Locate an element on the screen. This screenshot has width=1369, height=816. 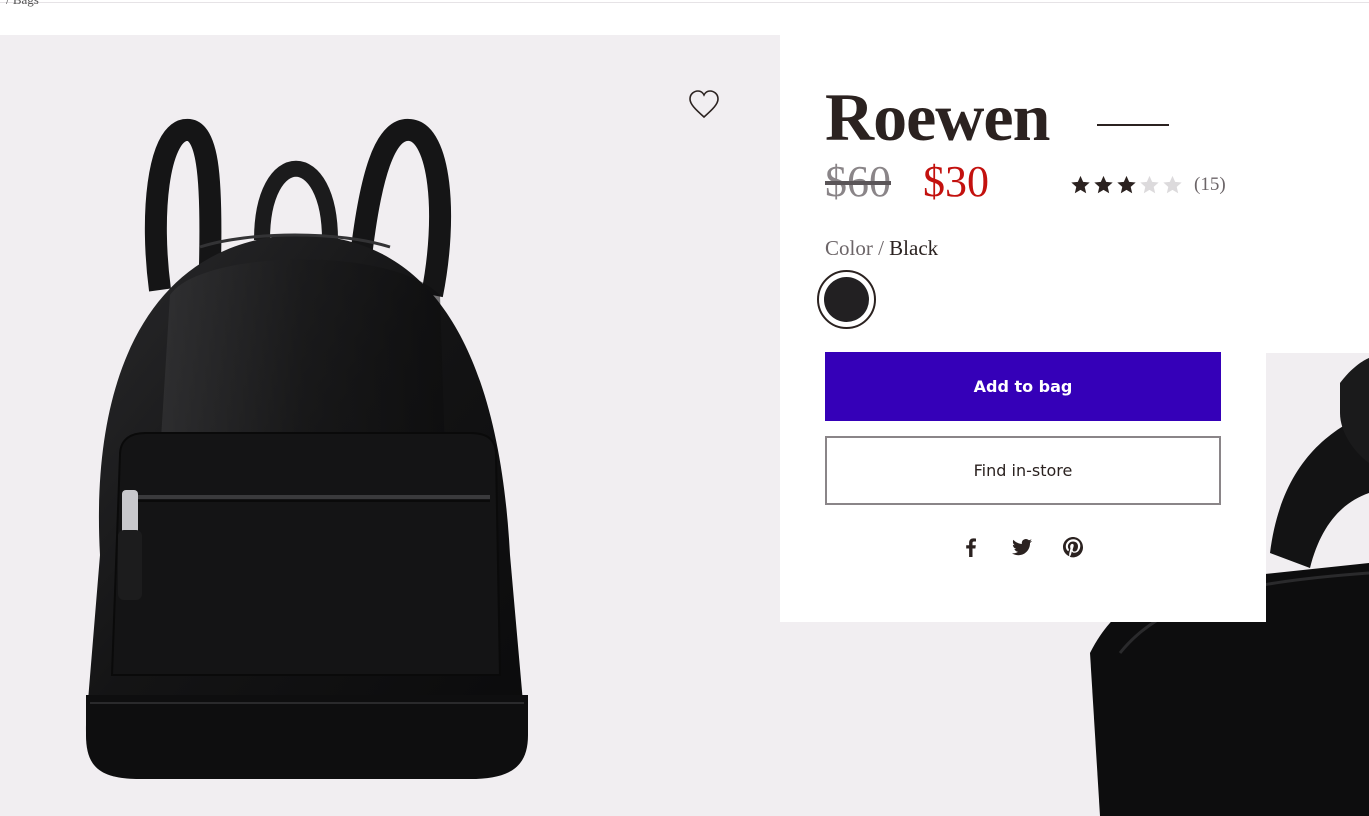
title-divider is located at coordinates (1133, 125).